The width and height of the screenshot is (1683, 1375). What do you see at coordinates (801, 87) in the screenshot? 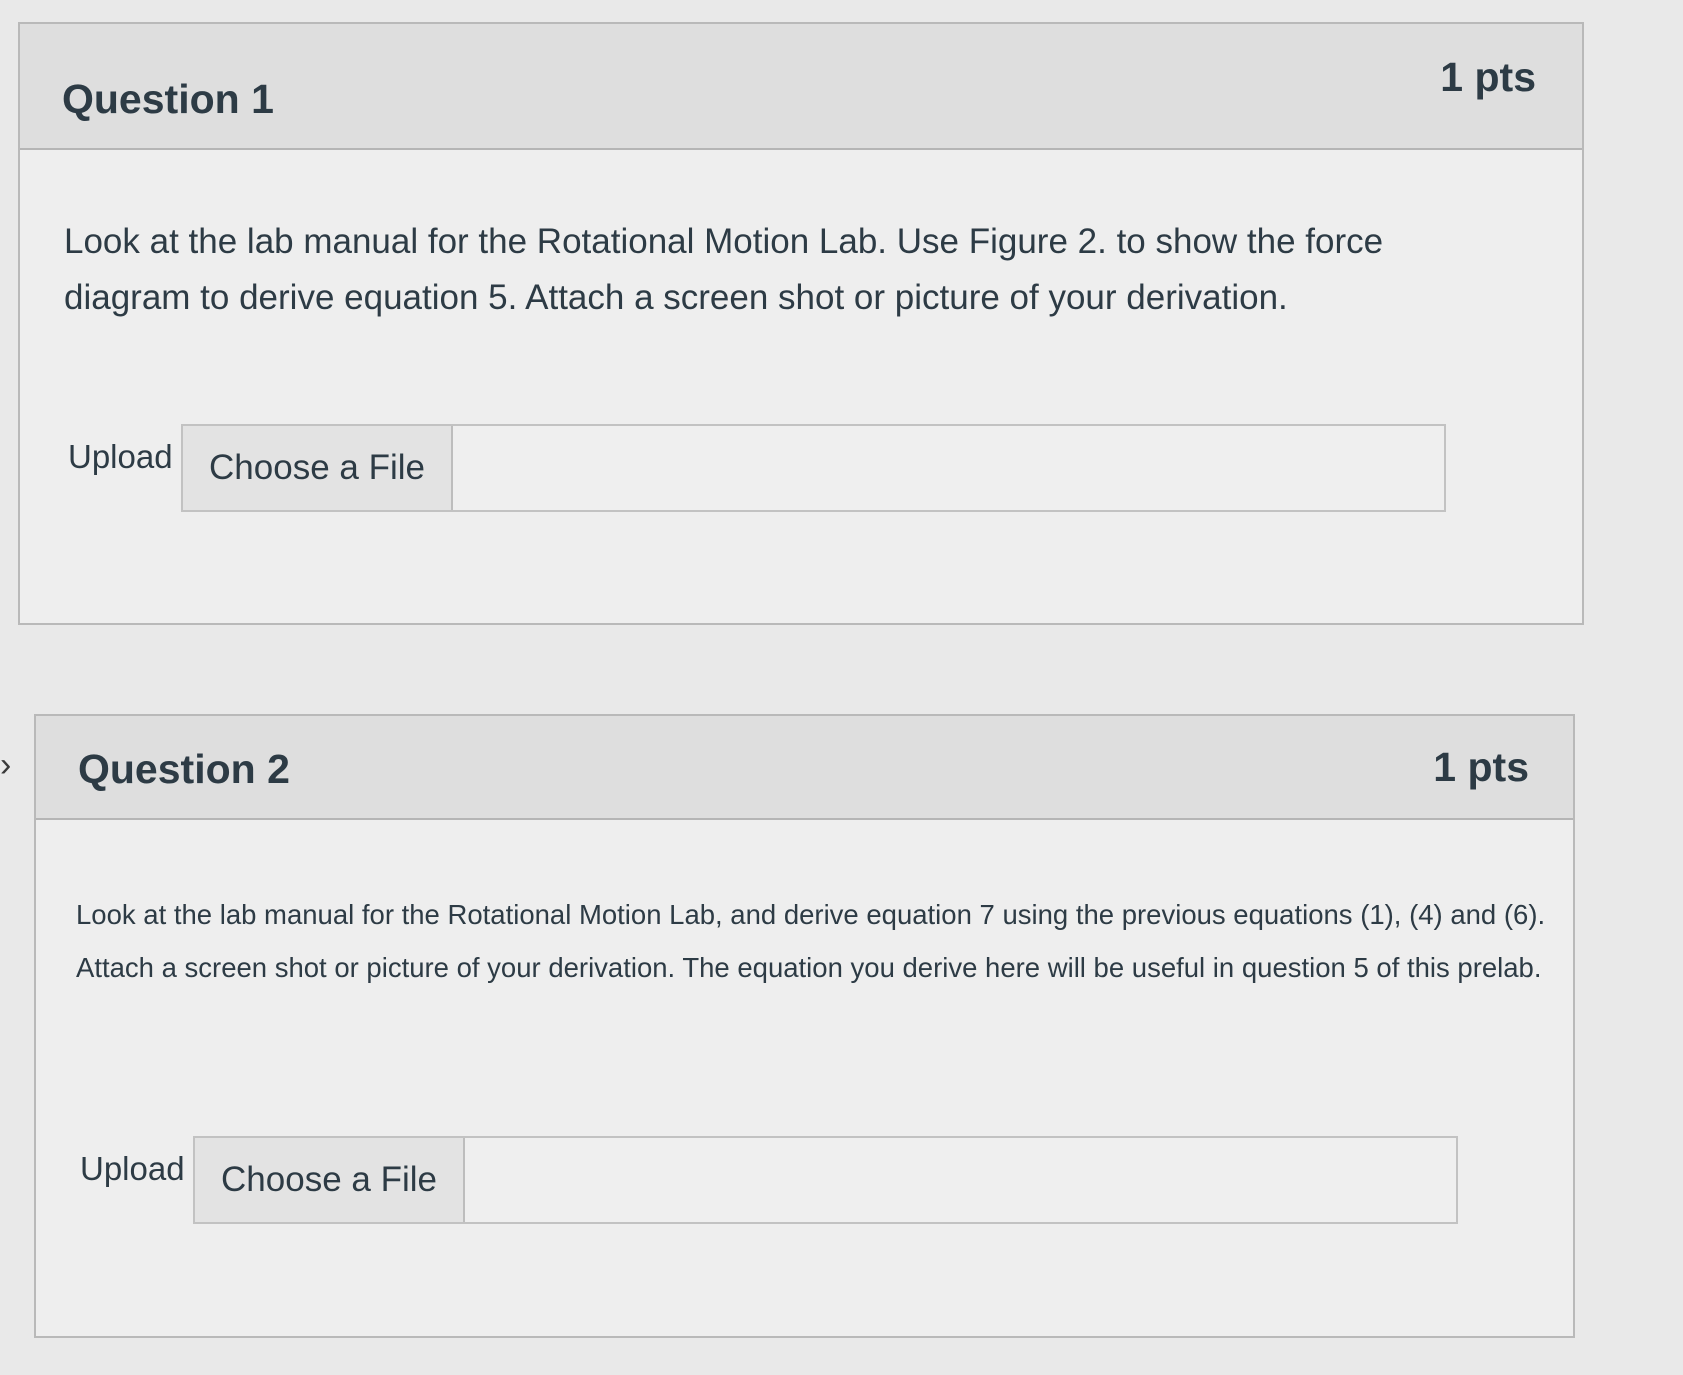
I see `question-header: Question 1 1 pts` at bounding box center [801, 87].